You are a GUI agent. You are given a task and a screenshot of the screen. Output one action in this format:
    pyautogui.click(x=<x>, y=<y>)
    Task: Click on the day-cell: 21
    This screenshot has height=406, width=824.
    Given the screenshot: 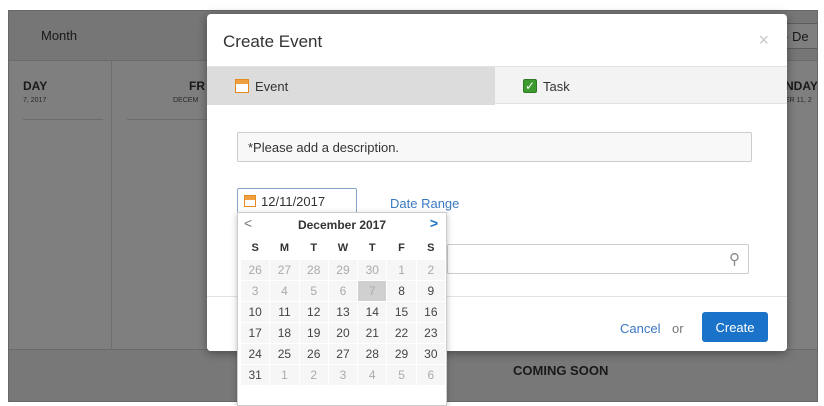 What is the action you would take?
    pyautogui.click(x=372, y=332)
    